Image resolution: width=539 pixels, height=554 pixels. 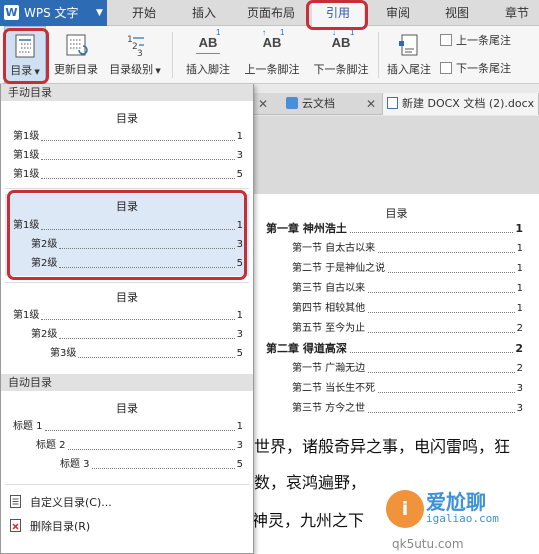 I want to click on prev-footnote-button: ↑ 1 AB 上一条脚注, so click(x=272, y=55).